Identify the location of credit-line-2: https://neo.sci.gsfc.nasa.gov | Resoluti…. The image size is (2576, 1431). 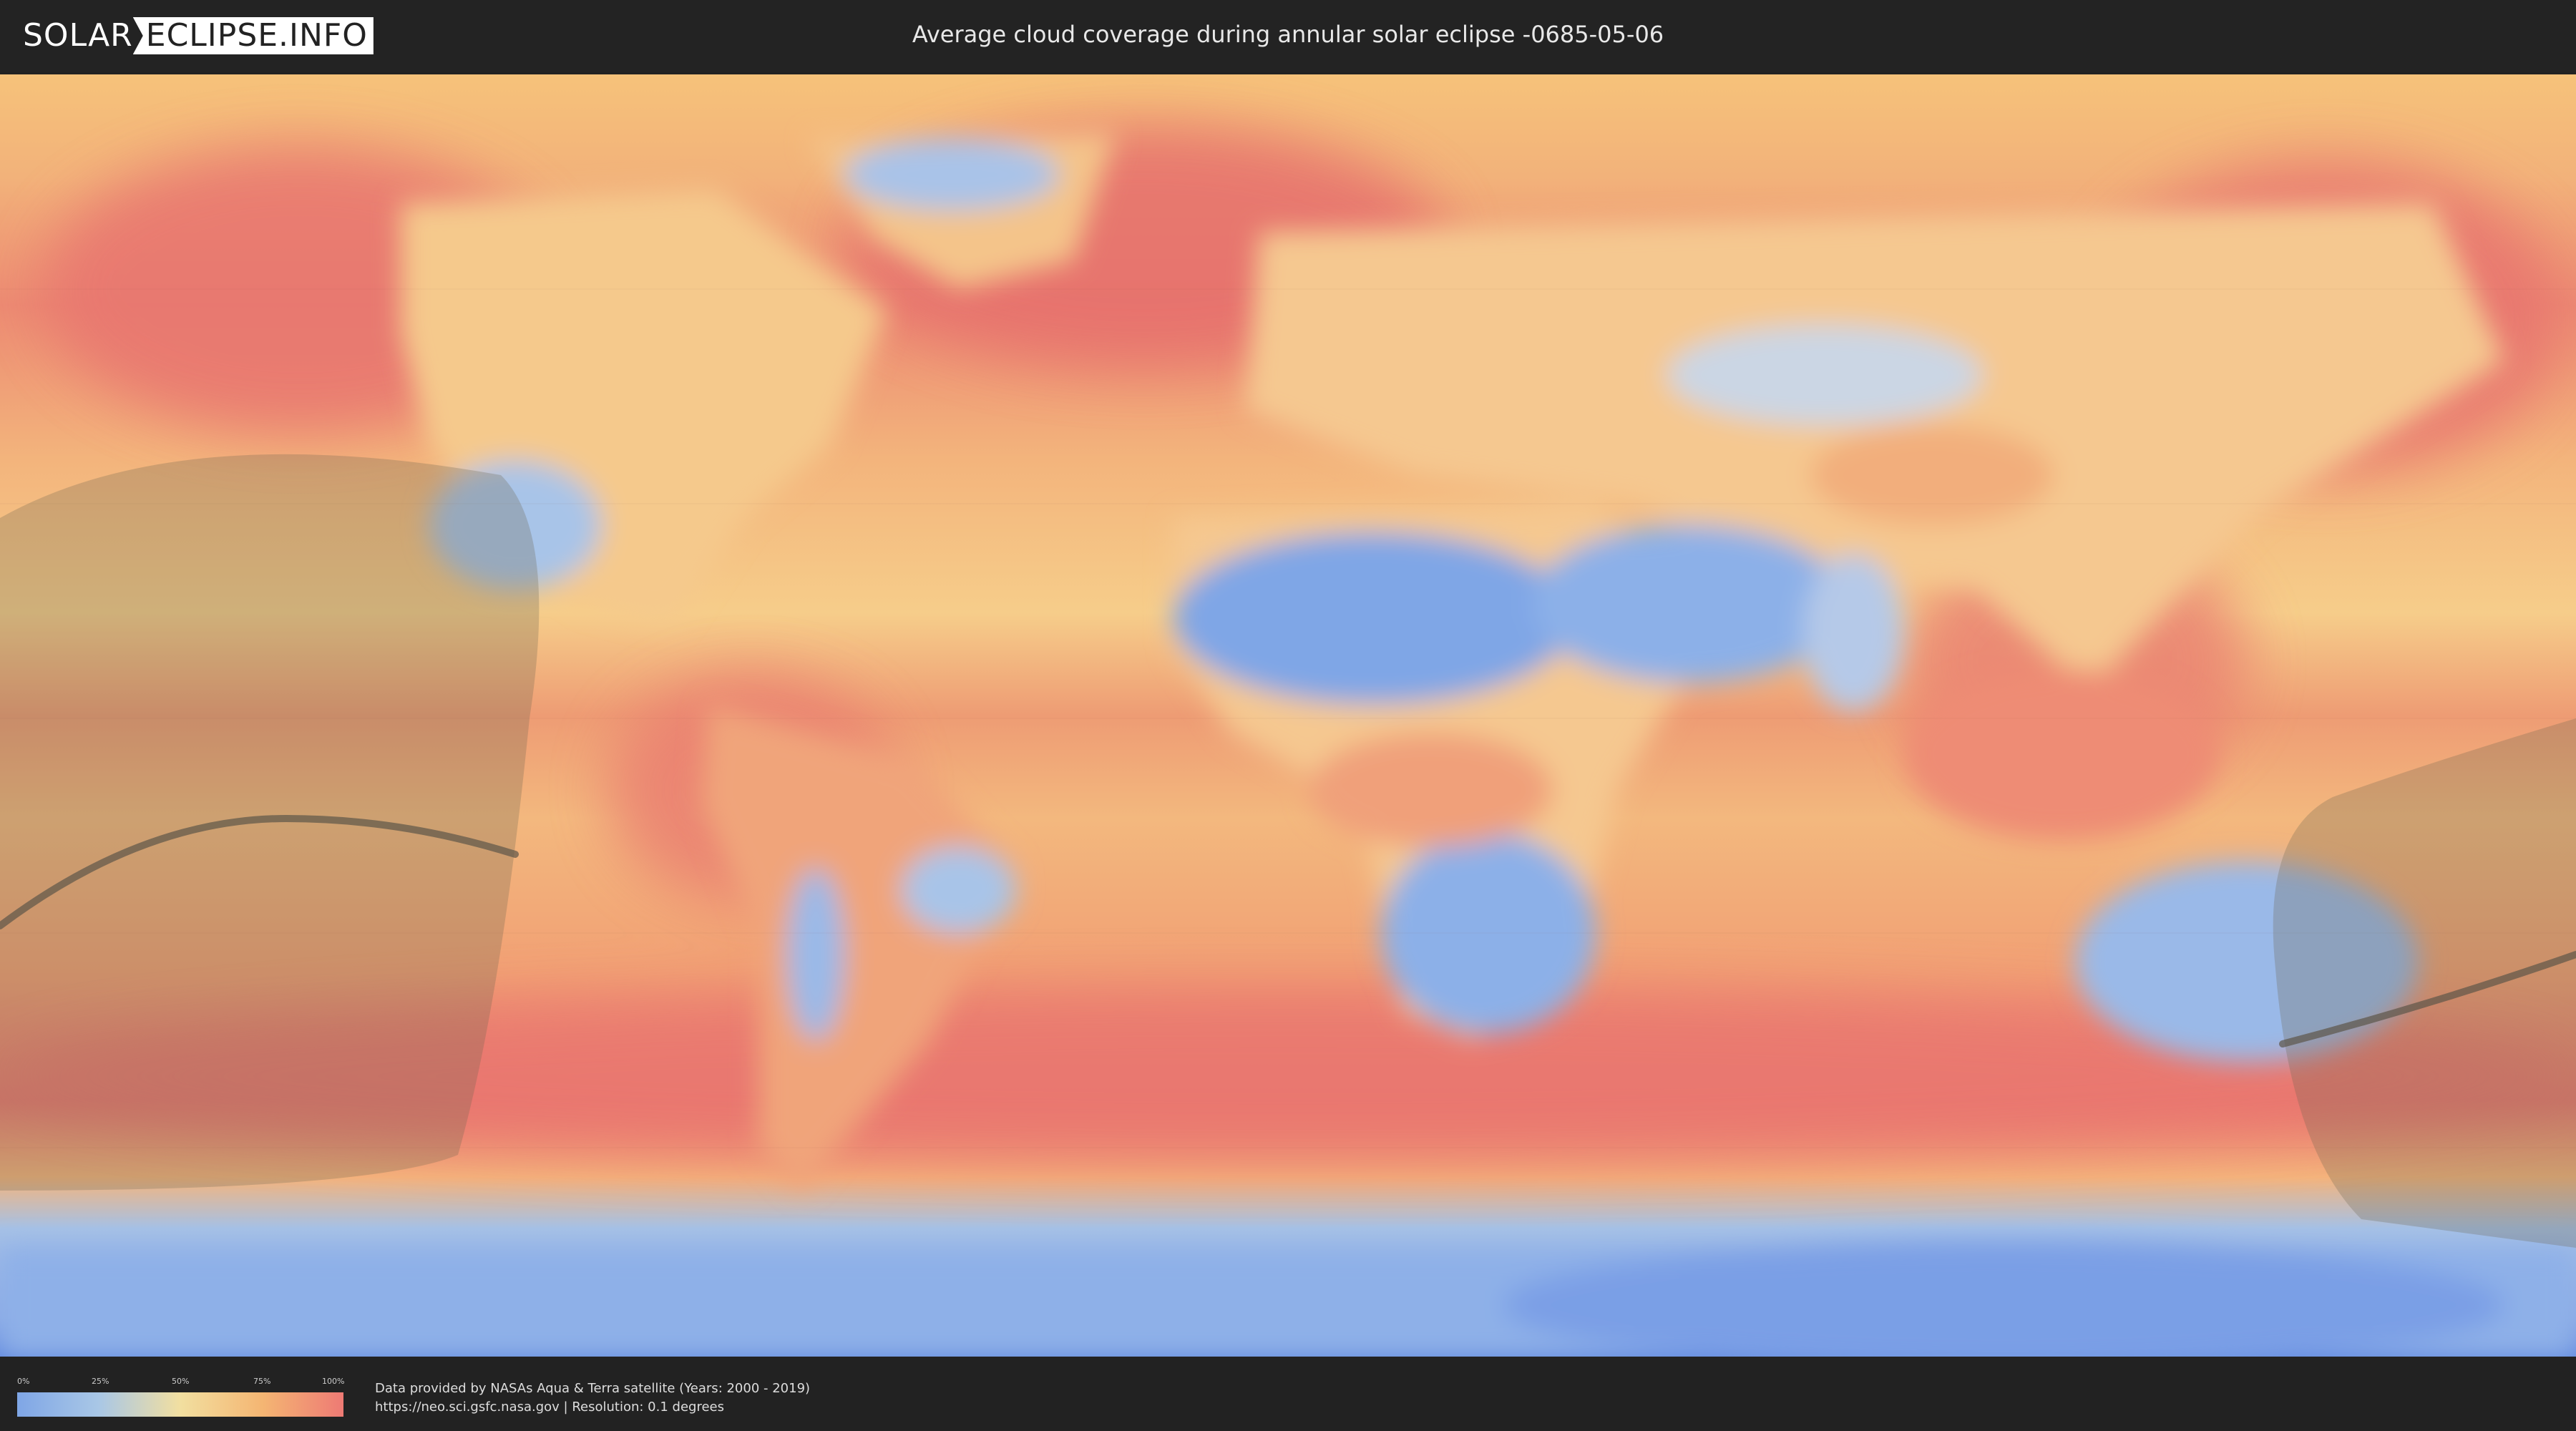
(592, 1407).